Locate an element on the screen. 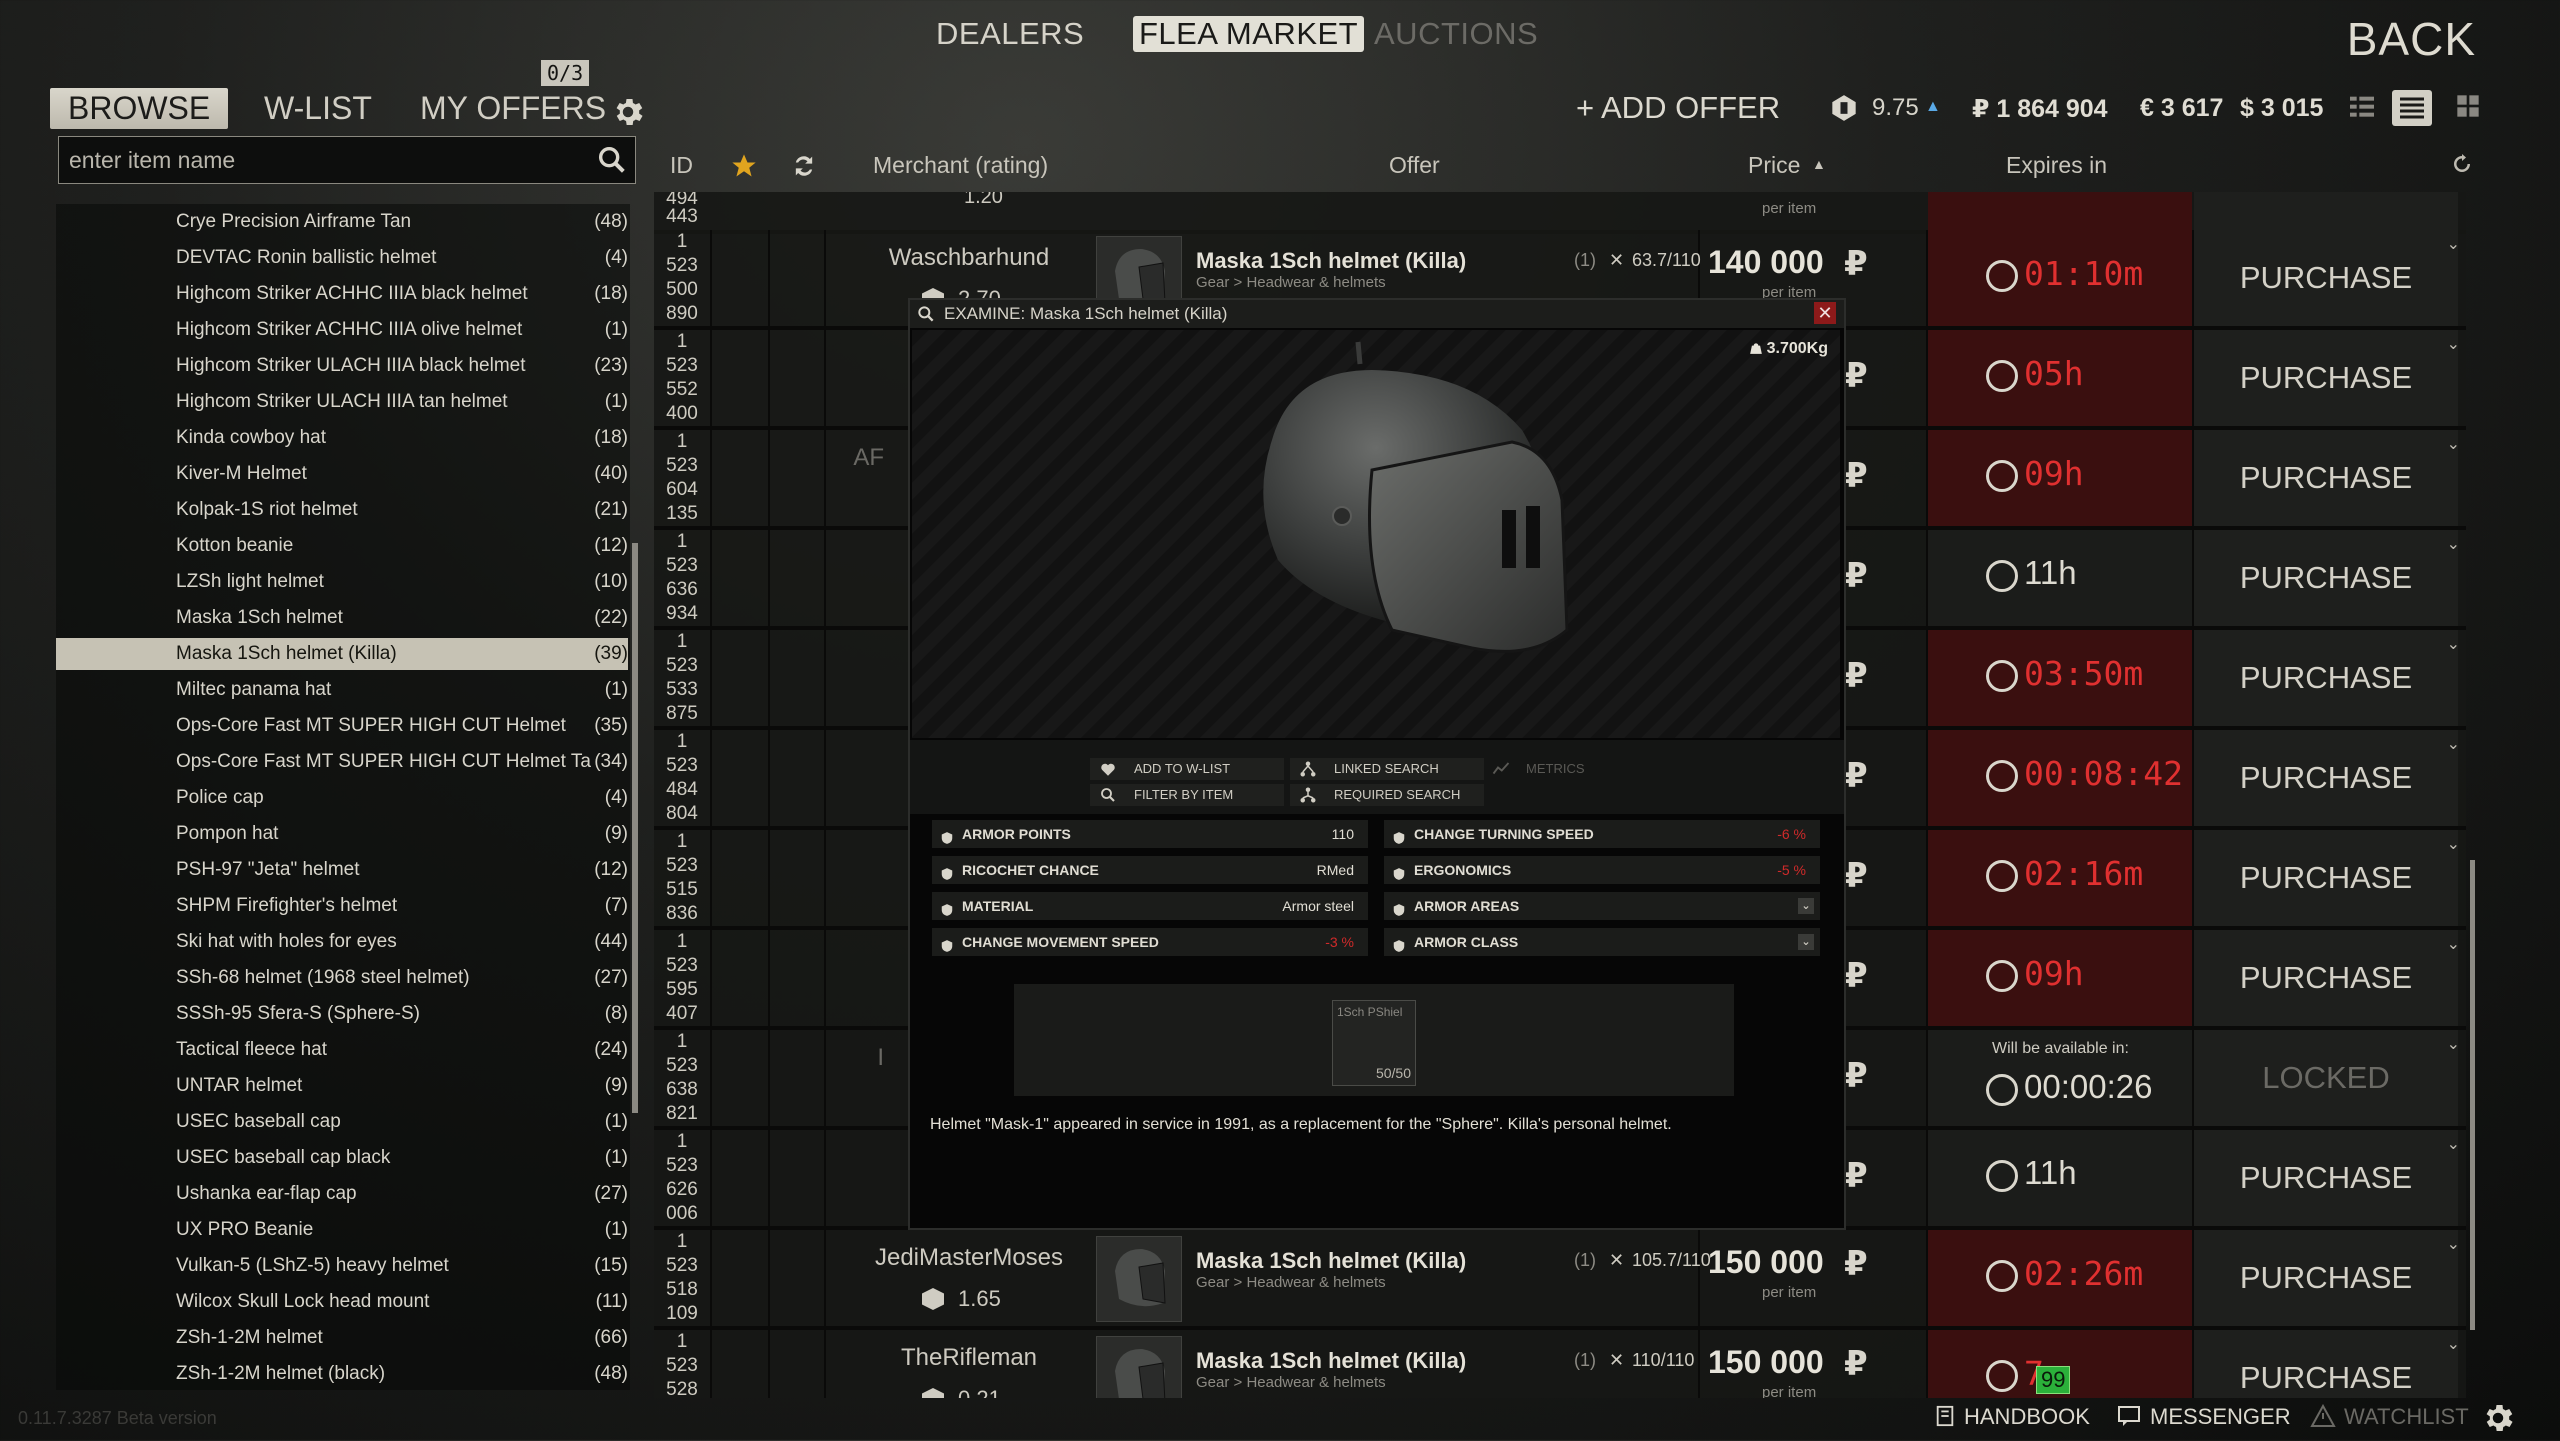 Image resolution: width=2560 pixels, height=1441 pixels. search-input is located at coordinates (329, 160).